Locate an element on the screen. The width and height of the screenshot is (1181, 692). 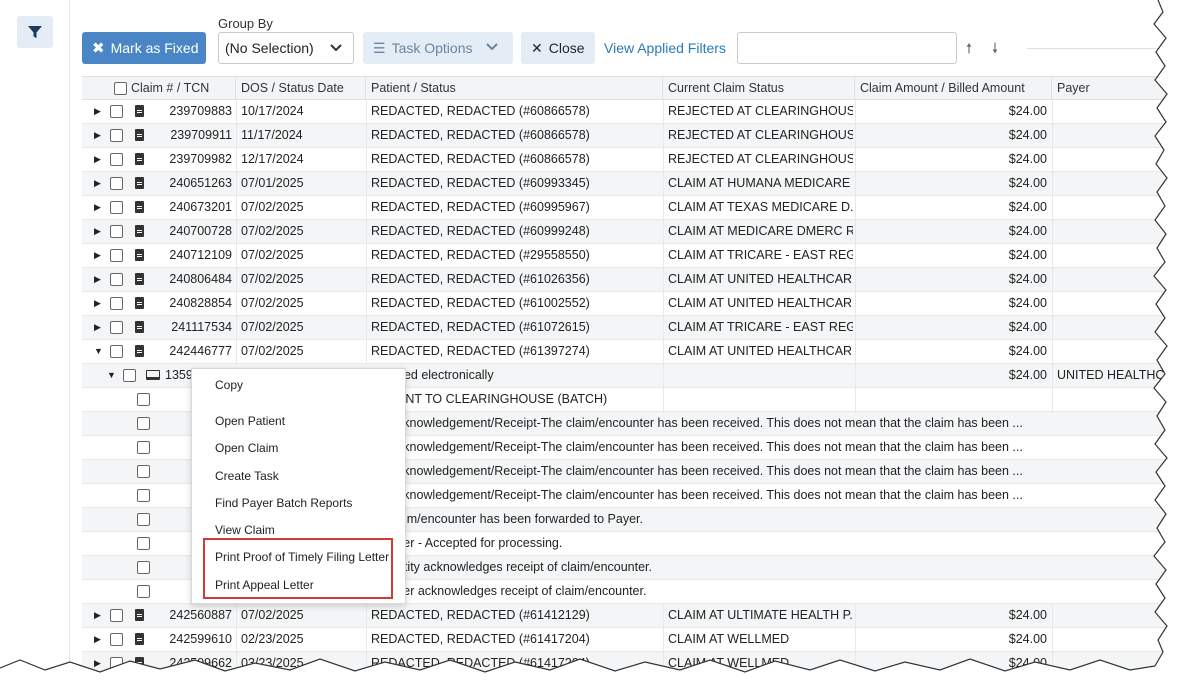
menu-item-open-patient: Open Patient is located at coordinates (250, 421).